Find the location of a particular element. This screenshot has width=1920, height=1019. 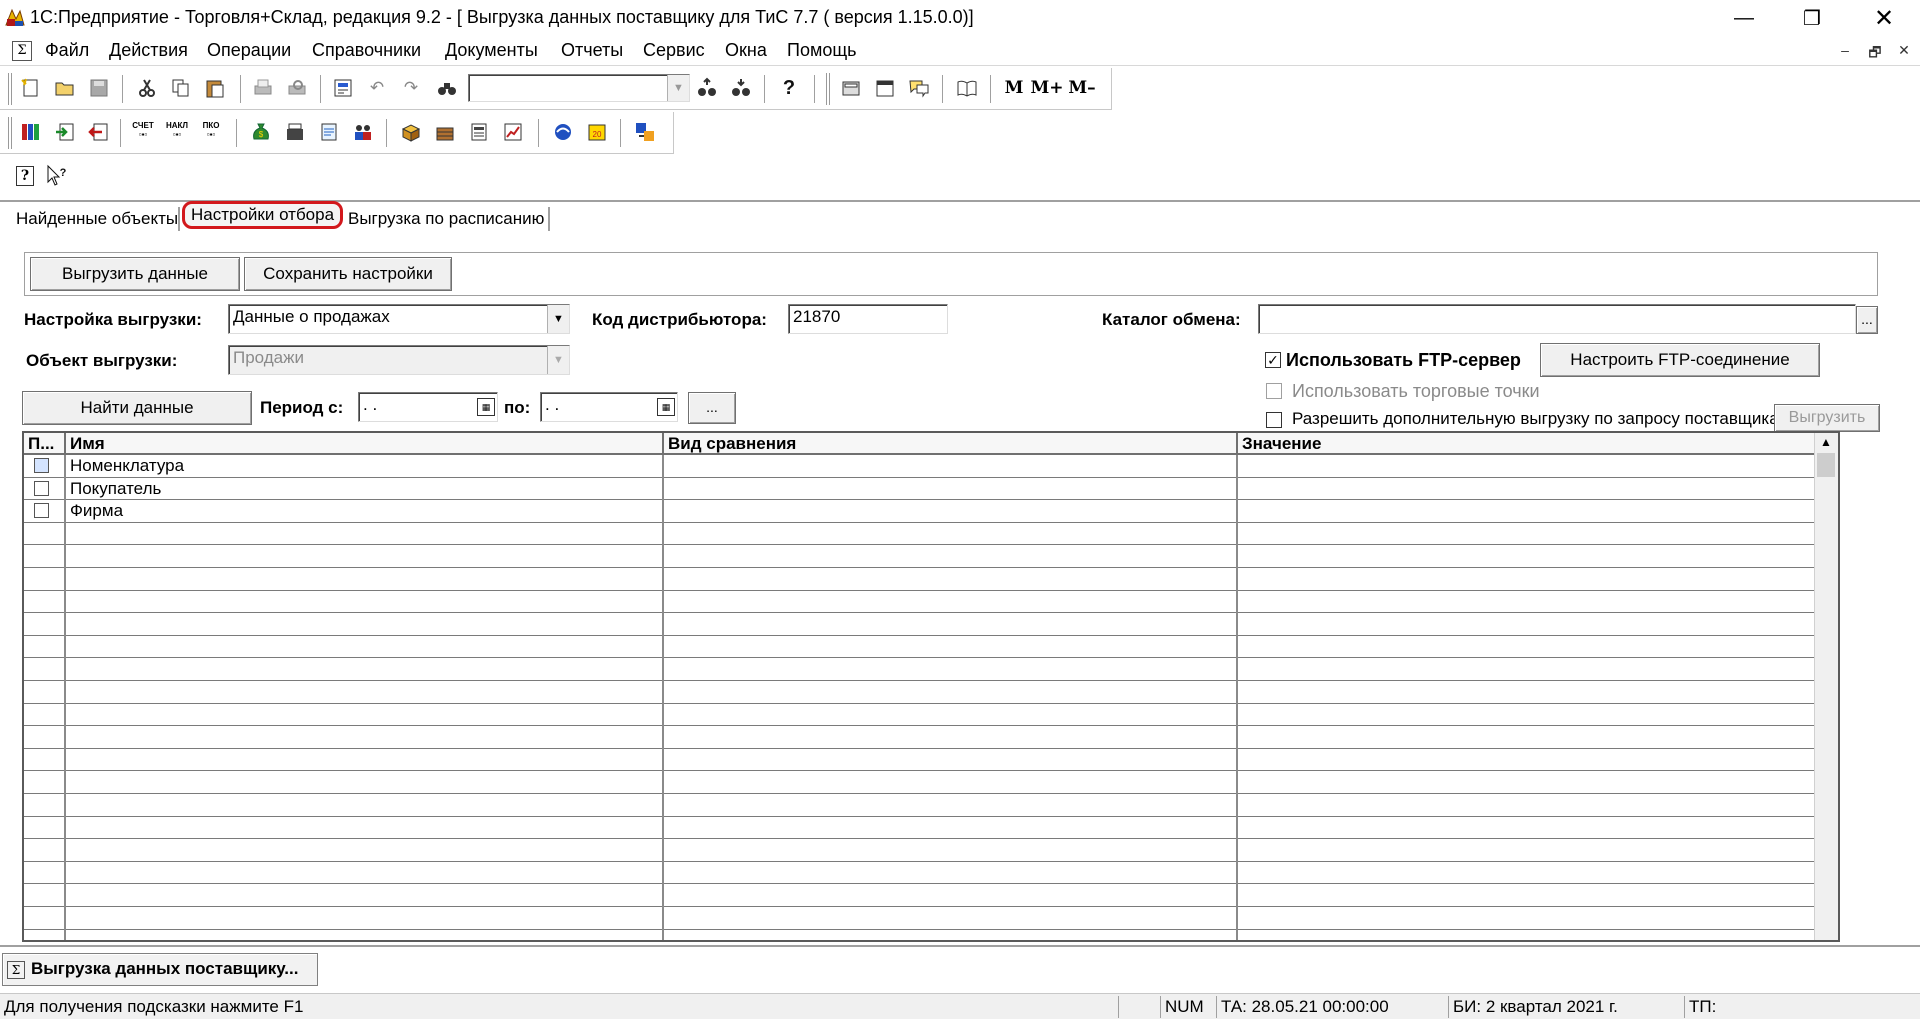

menu-file: Файл is located at coordinates (67, 50).